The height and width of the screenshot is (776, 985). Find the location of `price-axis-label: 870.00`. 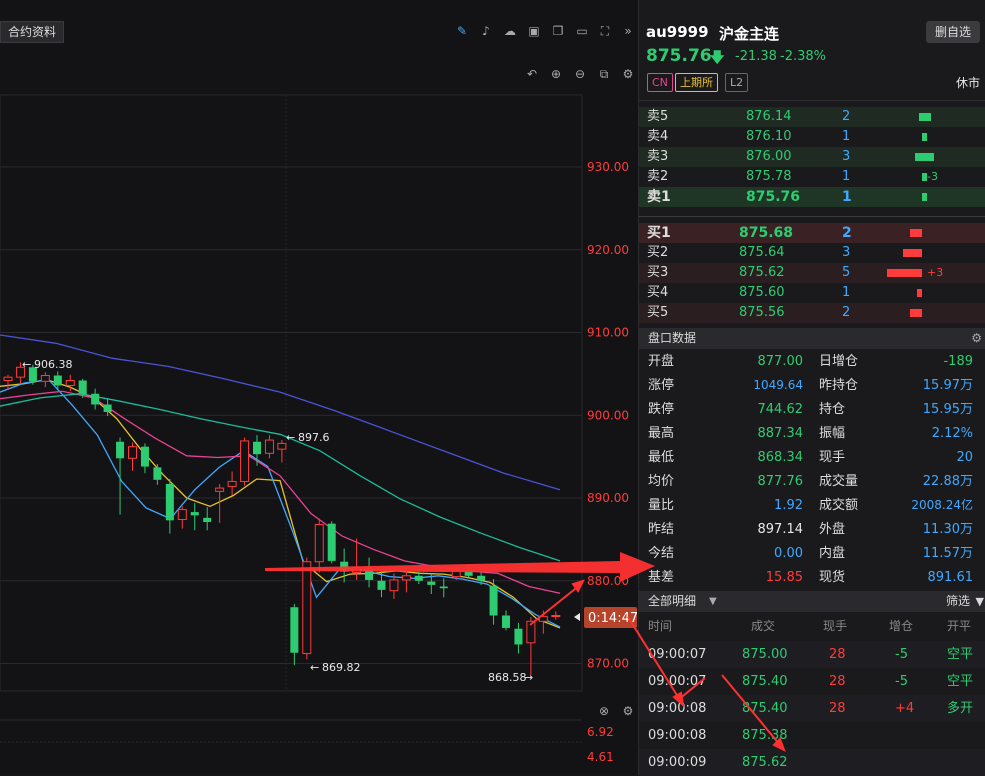

price-axis-label: 870.00 is located at coordinates (608, 664).